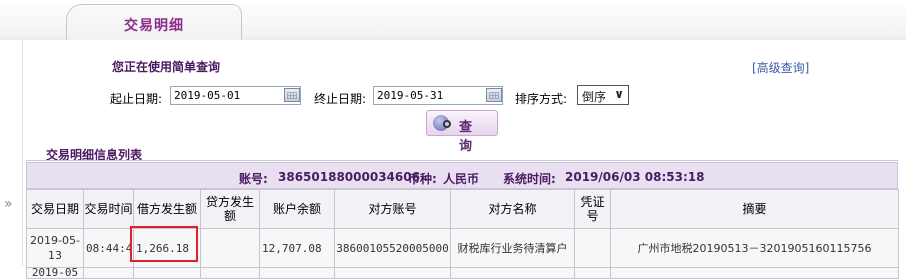 The image size is (906, 279). What do you see at coordinates (780, 67) in the screenshot?
I see `advanced-query-link: [高级查询]` at bounding box center [780, 67].